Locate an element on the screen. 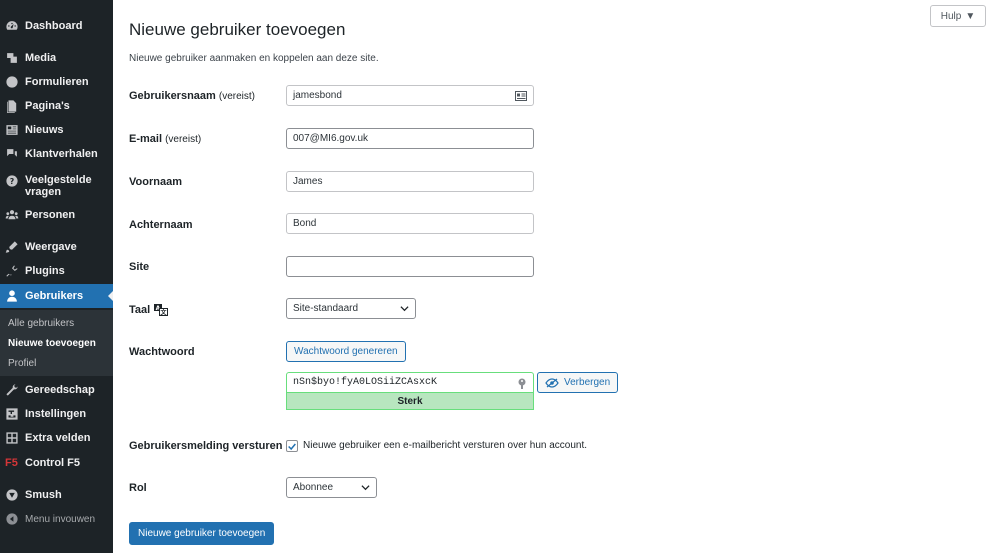  sidebar-item-klantverhalen: Klantverhalen is located at coordinates (56, 154).